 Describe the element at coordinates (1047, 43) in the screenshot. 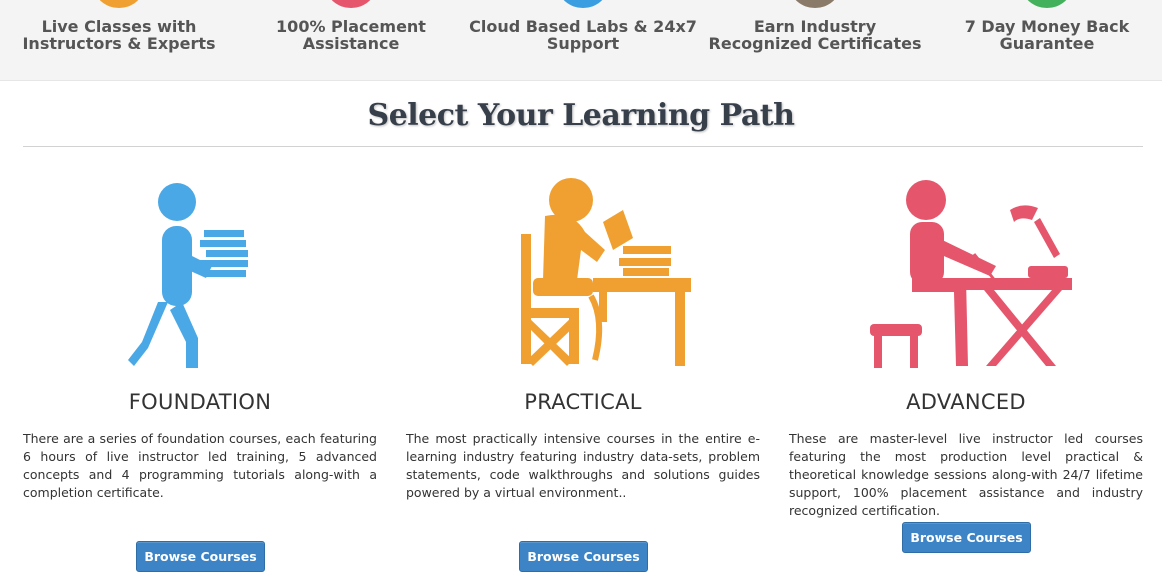

I see `feature-line2: Guarantee` at that location.